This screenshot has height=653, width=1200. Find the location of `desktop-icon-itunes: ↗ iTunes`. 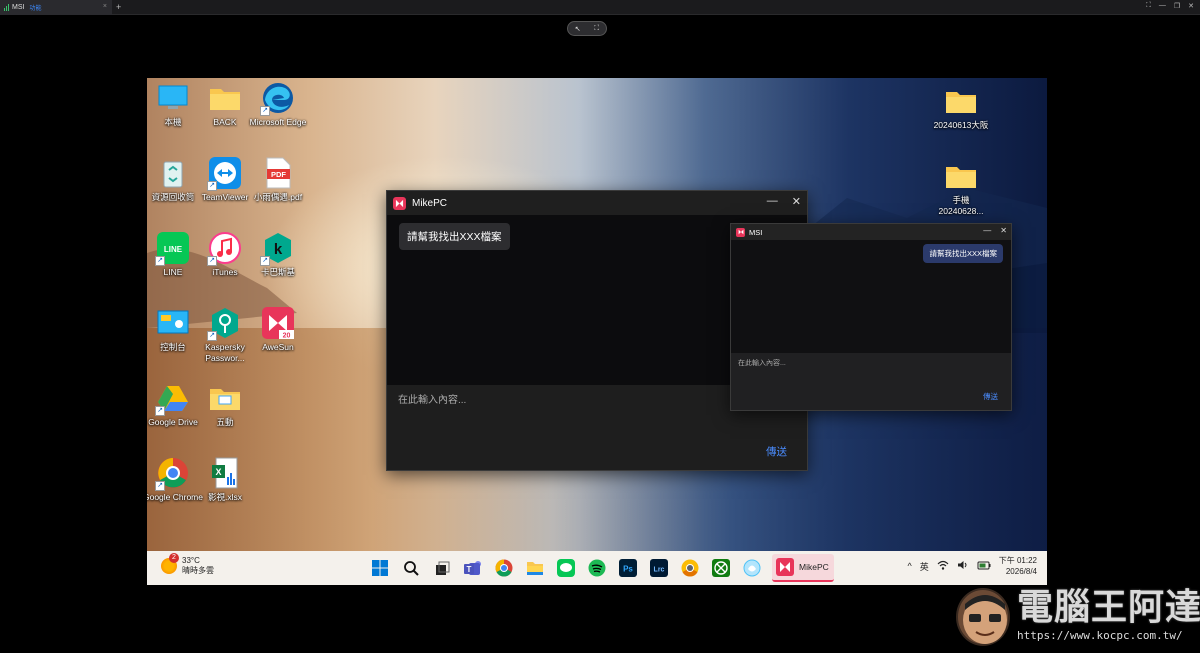

desktop-icon-itunes: ↗ iTunes is located at coordinates (225, 254).